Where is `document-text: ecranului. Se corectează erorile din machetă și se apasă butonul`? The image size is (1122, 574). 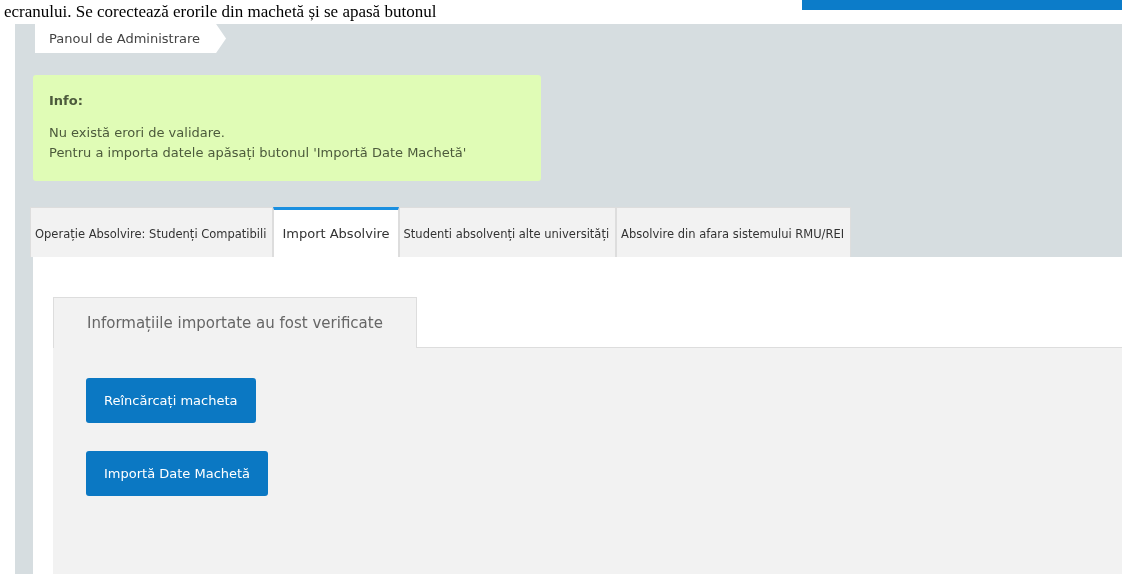
document-text: ecranului. Se corectează erorile din machetă și se apasă butonul is located at coordinates (220, 12).